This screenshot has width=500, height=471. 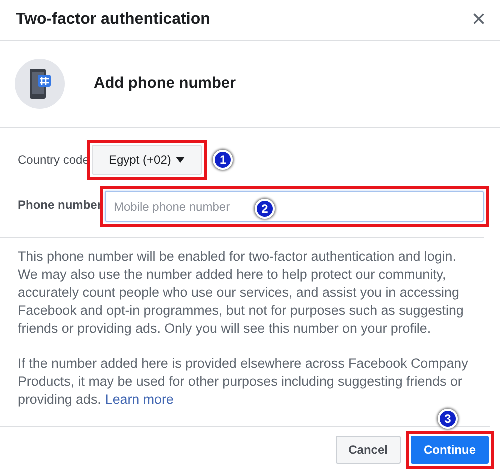 I want to click on learn-more-link: Learn more, so click(x=139, y=399).